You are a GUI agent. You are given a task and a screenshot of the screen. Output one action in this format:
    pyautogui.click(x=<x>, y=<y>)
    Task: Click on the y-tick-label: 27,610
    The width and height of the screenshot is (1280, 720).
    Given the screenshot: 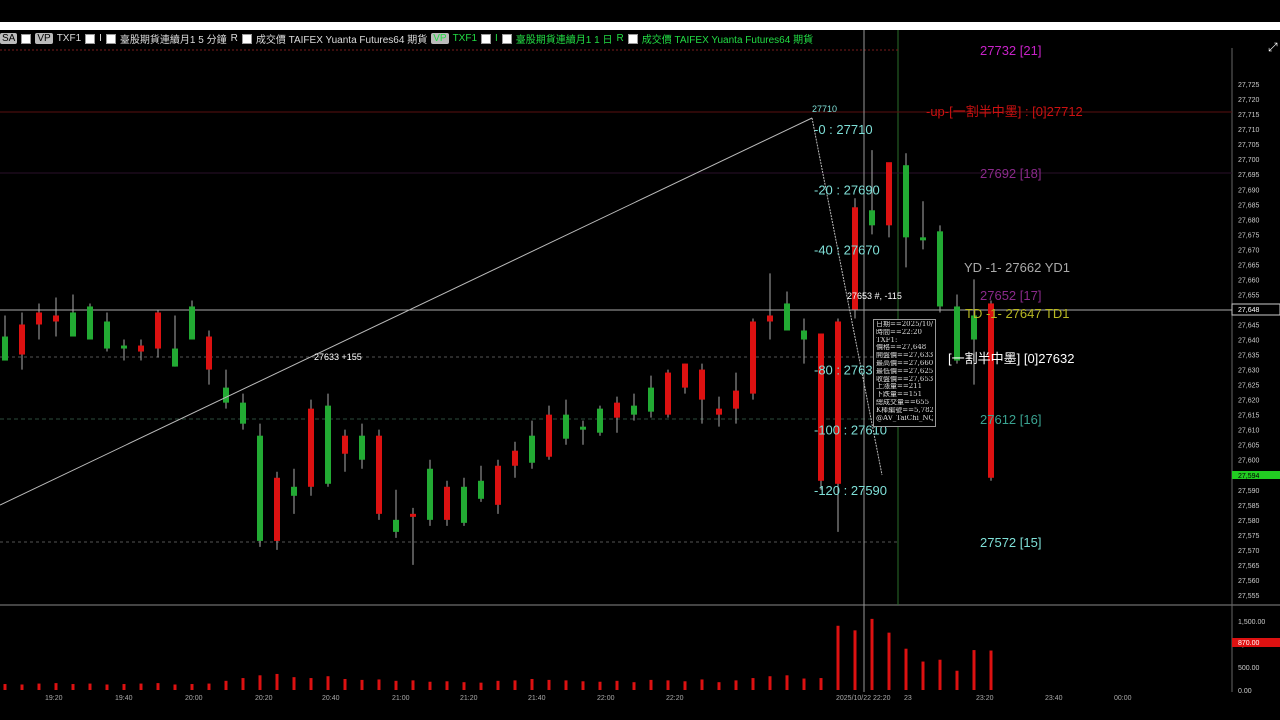 What is the action you would take?
    pyautogui.click(x=1249, y=431)
    